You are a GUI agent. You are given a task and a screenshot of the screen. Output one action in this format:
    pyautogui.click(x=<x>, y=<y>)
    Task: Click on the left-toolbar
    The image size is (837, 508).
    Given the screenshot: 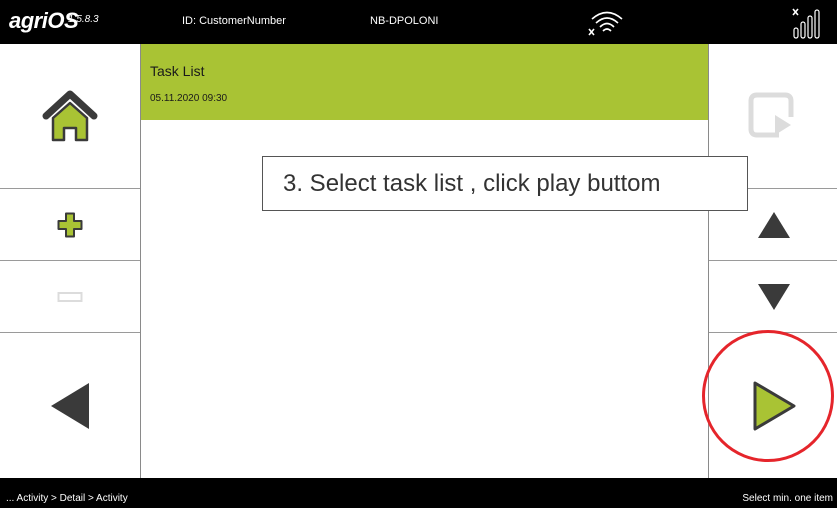 What is the action you would take?
    pyautogui.click(x=70, y=261)
    